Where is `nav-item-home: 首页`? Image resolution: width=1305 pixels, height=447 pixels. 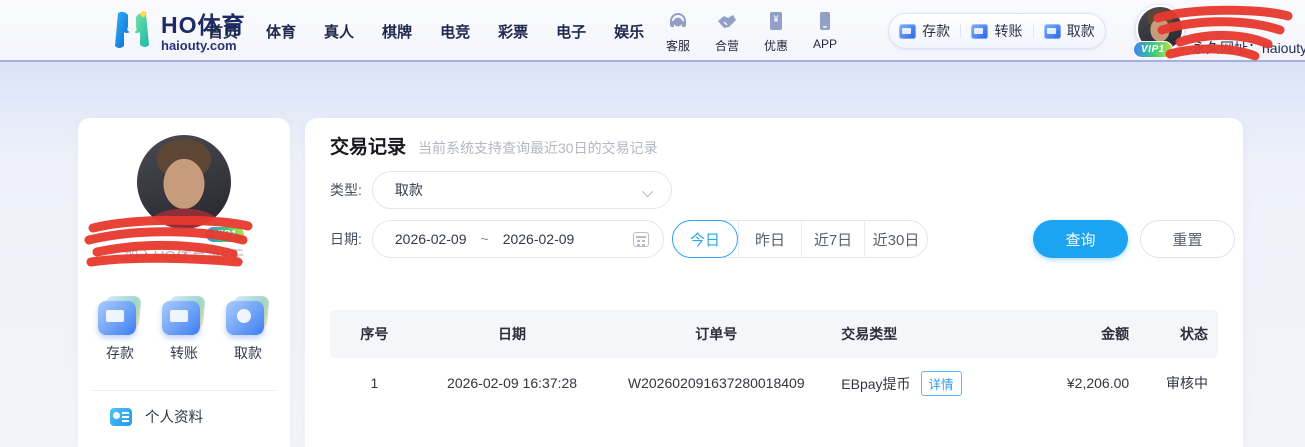 nav-item-home: 首页 is located at coordinates (223, 31).